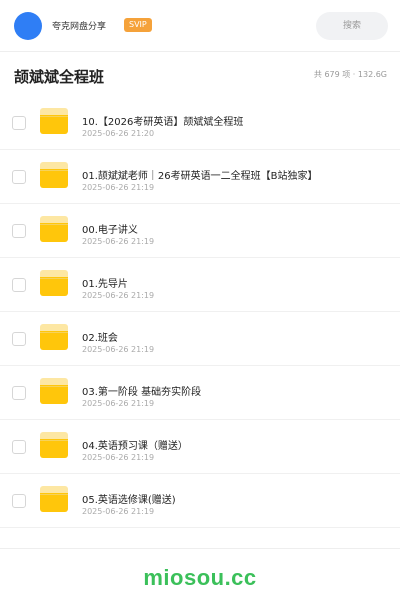  I want to click on file-row: 03.第一阶段 基础夯实阶段 2025-06-26 21:19, so click(200, 393).